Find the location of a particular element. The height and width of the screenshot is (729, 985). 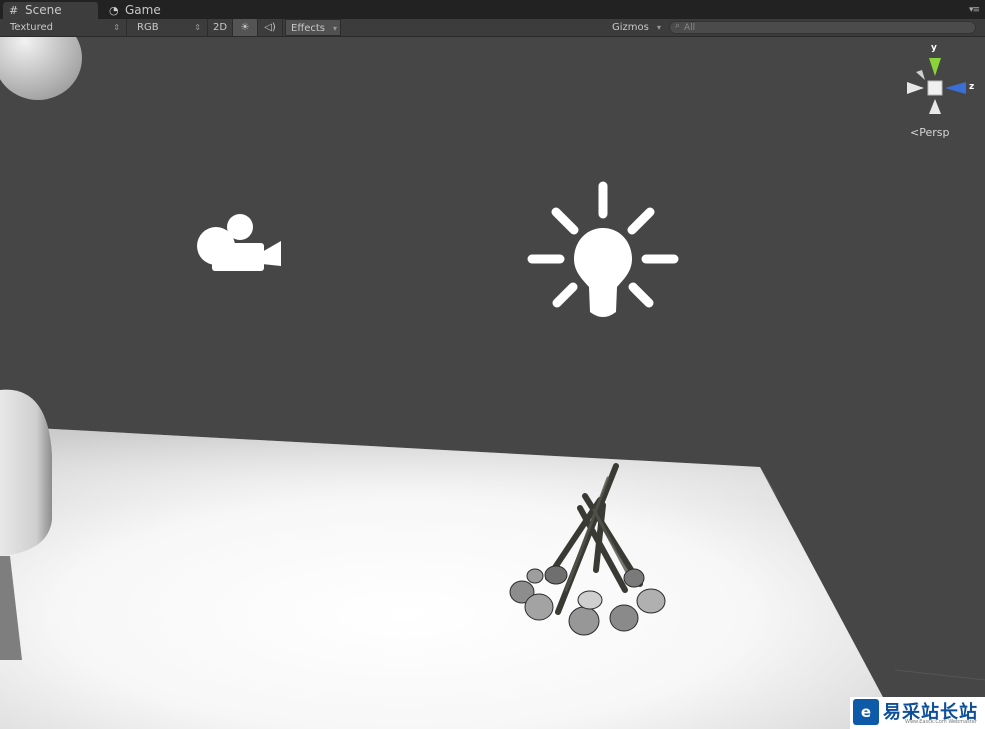

shading-mode-value: Textured is located at coordinates (31, 27).